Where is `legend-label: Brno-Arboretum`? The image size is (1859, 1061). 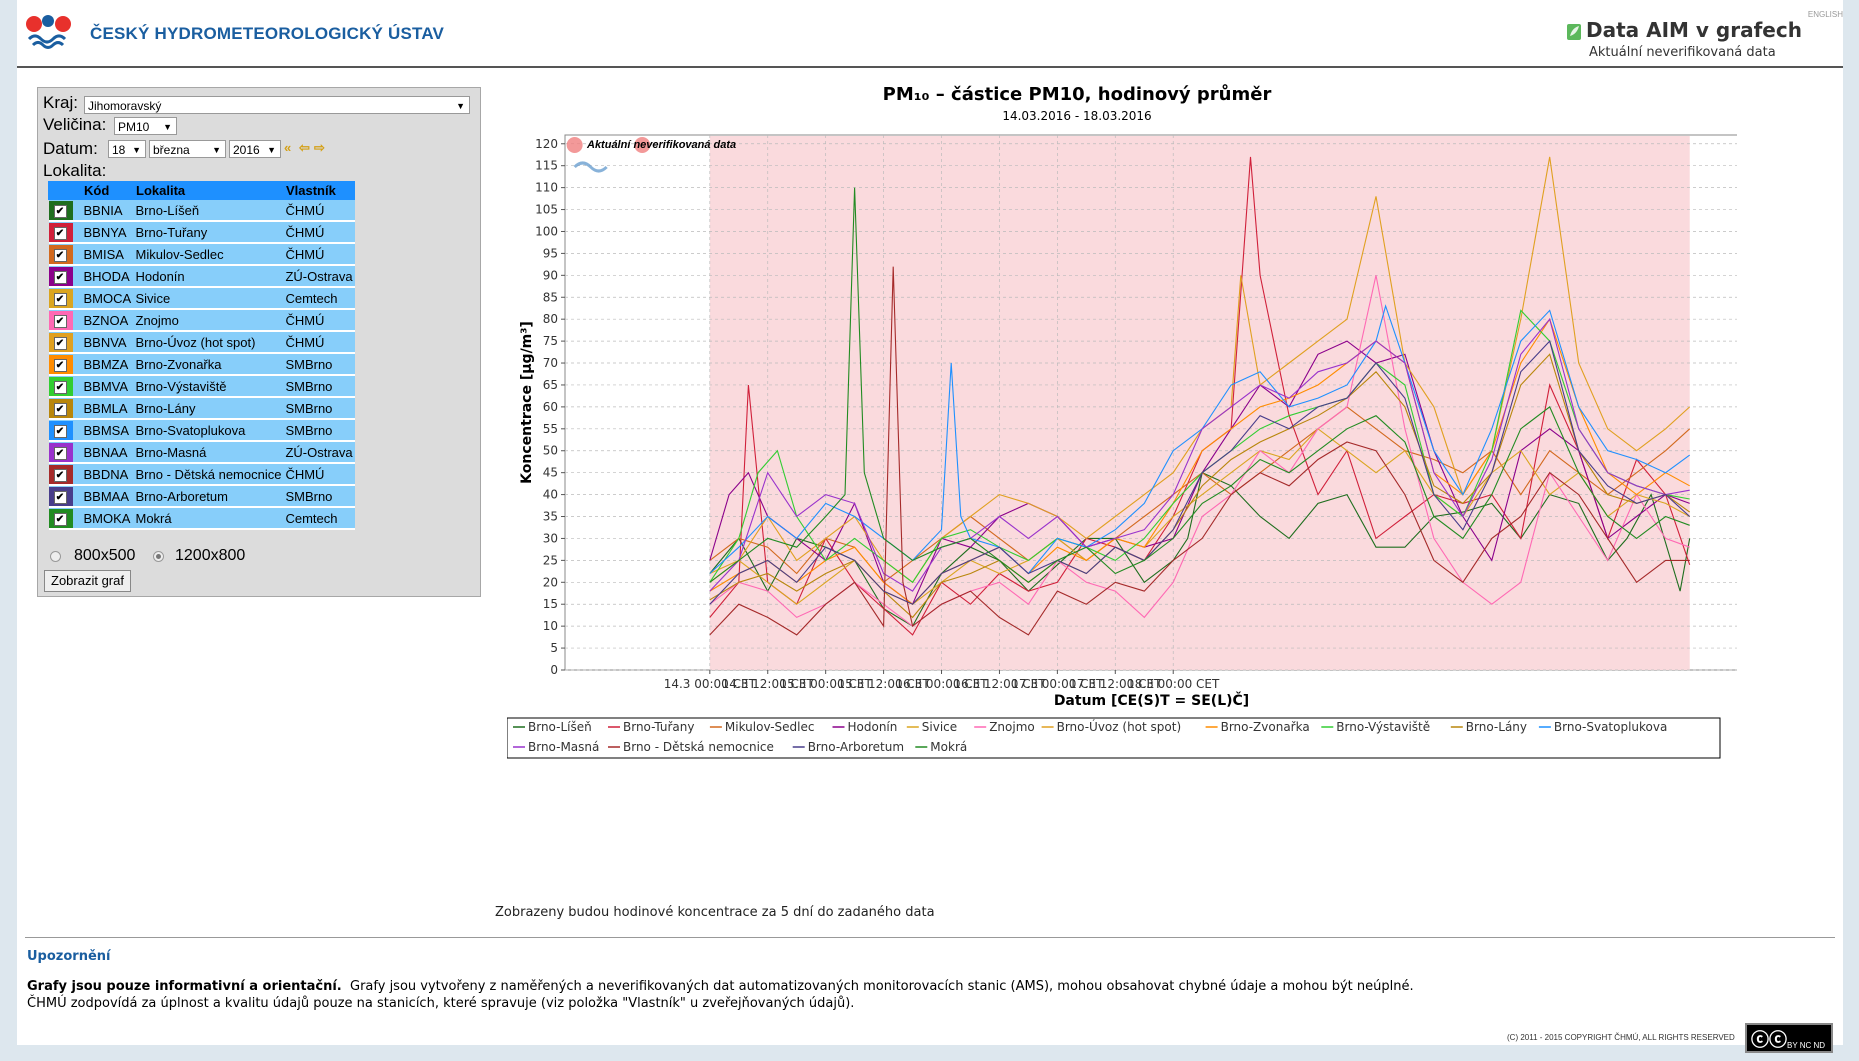 legend-label: Brno-Arboretum is located at coordinates (856, 747).